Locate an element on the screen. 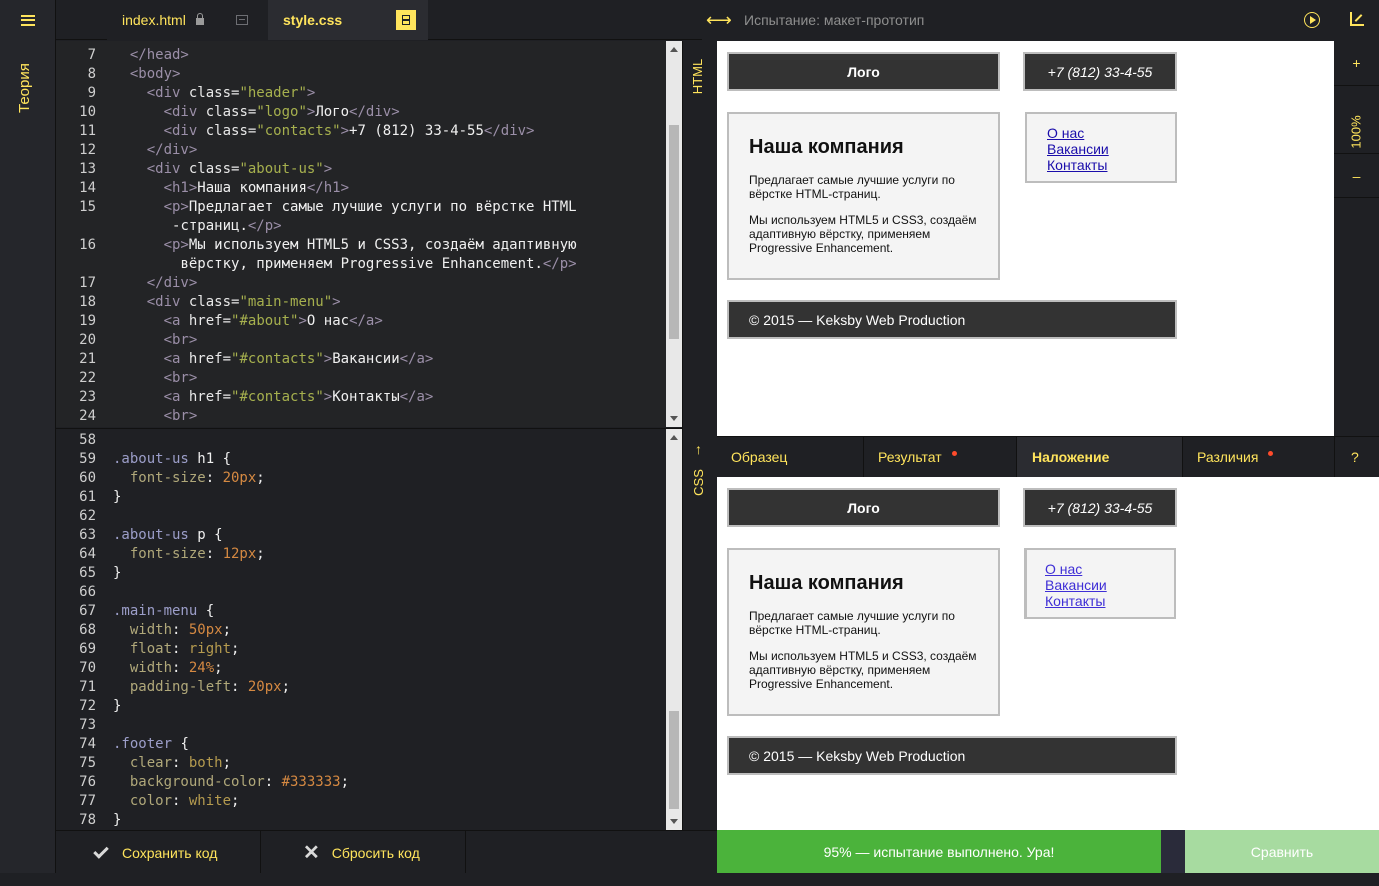 This screenshot has width=1379, height=886. code-text: font-size: 12px; is located at coordinates (189, 554).